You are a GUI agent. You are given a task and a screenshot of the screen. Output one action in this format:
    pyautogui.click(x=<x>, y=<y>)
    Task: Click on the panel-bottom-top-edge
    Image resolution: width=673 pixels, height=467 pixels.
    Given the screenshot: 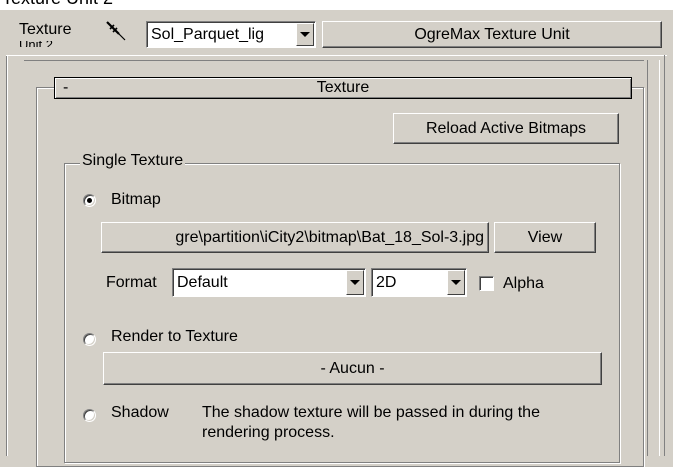 What is the action you would take?
    pyautogui.click(x=334, y=60)
    